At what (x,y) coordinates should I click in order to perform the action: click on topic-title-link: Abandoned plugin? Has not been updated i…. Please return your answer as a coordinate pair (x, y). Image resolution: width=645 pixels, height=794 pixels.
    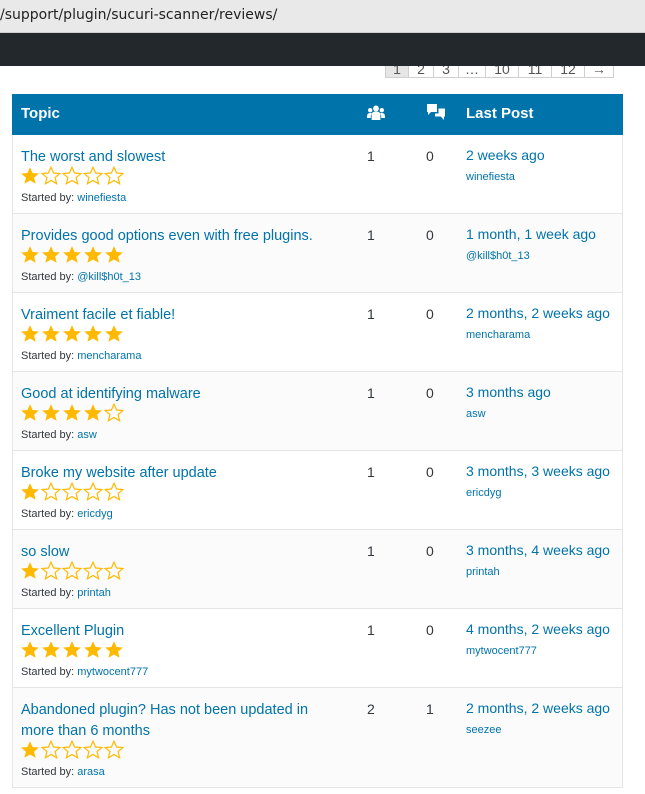
    Looking at the image, I should click on (181, 721).